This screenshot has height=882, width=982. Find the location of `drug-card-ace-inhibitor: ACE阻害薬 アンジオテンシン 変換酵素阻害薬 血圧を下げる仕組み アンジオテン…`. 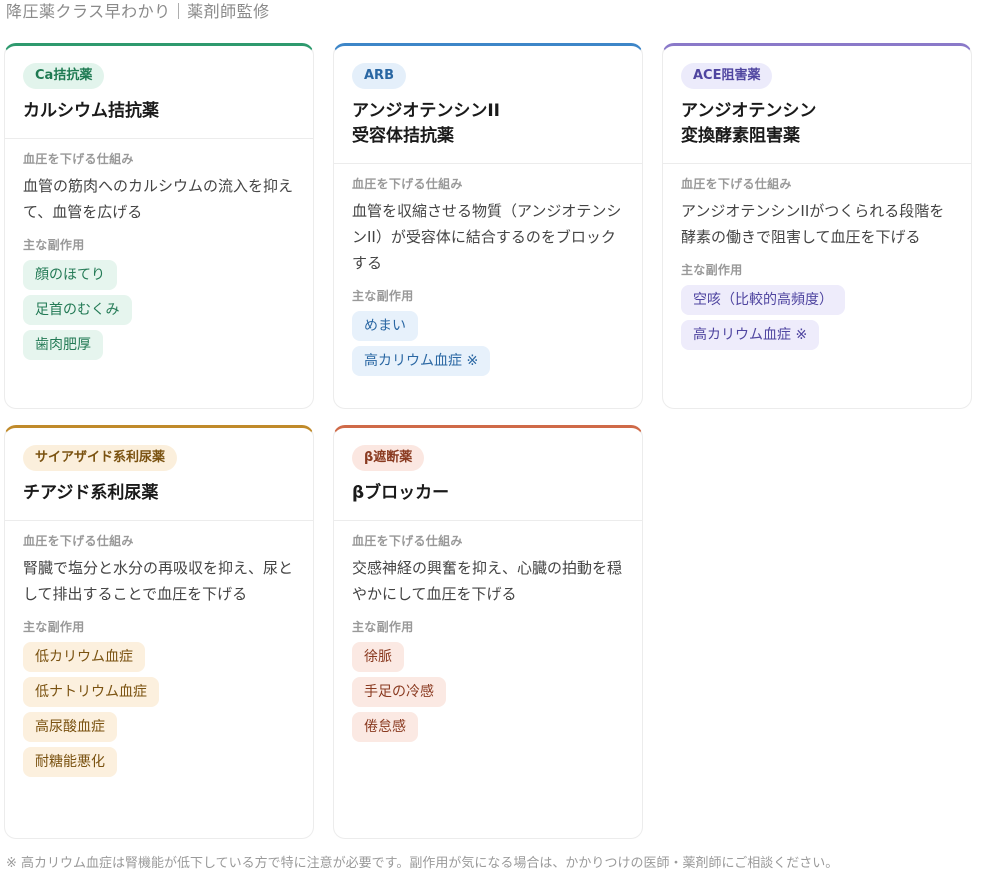

drug-card-ace-inhibitor: ACE阻害薬 アンジオテンシン 変換酵素阻害薬 血圧を下げる仕組み アンジオテン… is located at coordinates (817, 226).